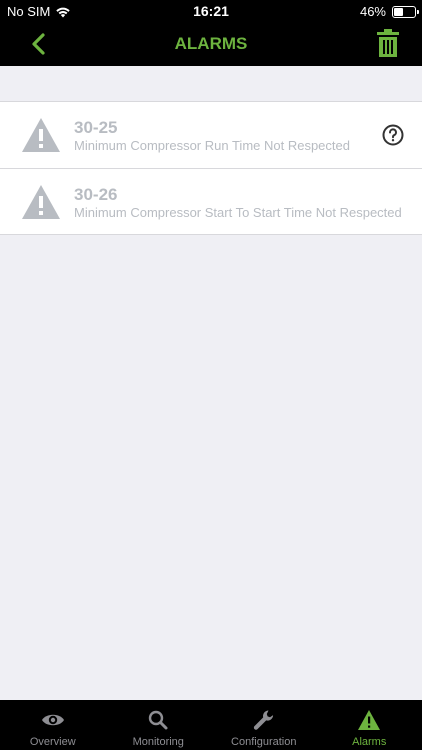 The image size is (422, 750). I want to click on nav-bar: ALARMS, so click(211, 44).